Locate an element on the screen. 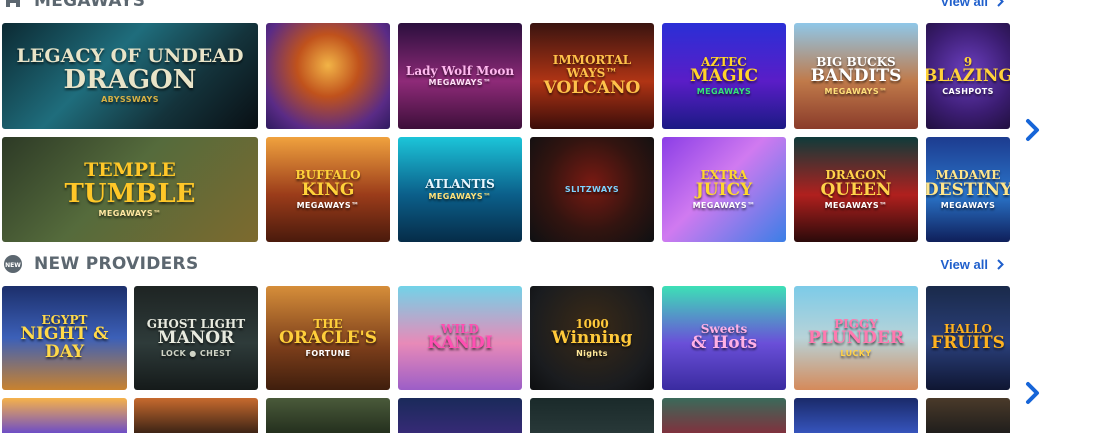 The width and height of the screenshot is (1097, 433). new-providers-game-tile: GHOST LIGHT MANOR LOCK ● CHEST is located at coordinates (196, 338).